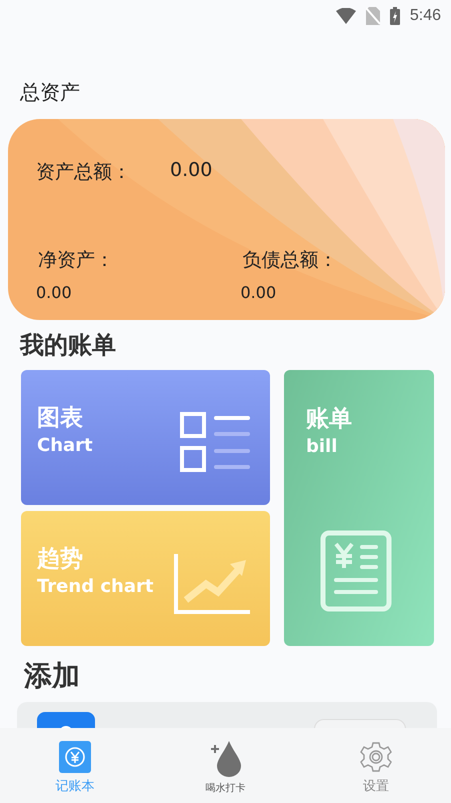 This screenshot has height=803, width=451. I want to click on net-assets-label: 净资产：, so click(76, 260).